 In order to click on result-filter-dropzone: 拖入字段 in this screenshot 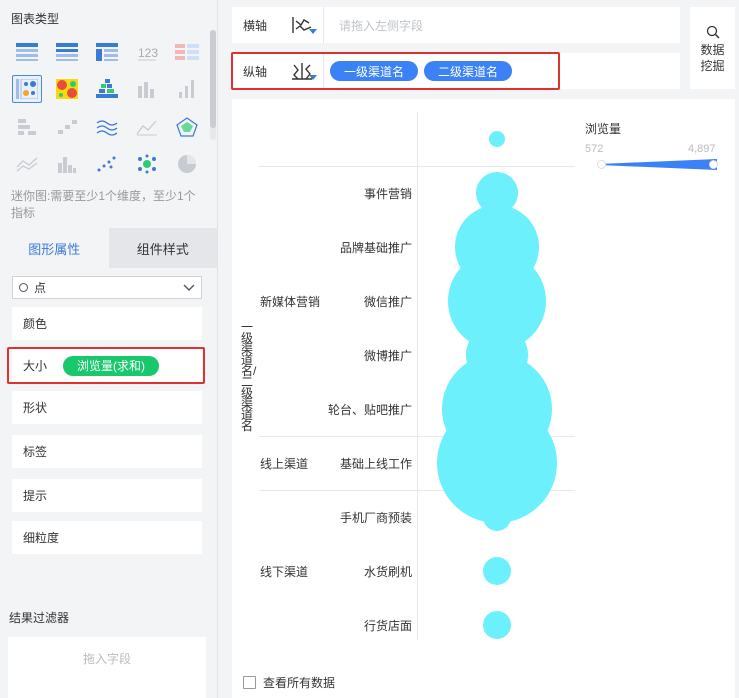, I will do `click(107, 667)`.